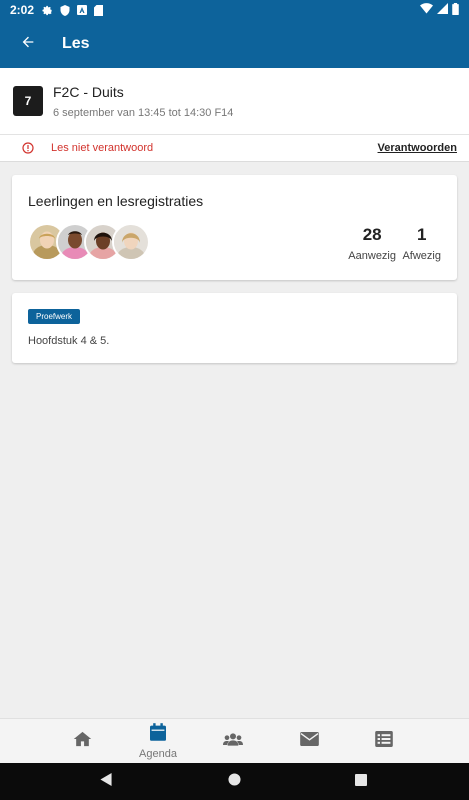  What do you see at coordinates (422, 234) in the screenshot?
I see `absent-count: 1` at bounding box center [422, 234].